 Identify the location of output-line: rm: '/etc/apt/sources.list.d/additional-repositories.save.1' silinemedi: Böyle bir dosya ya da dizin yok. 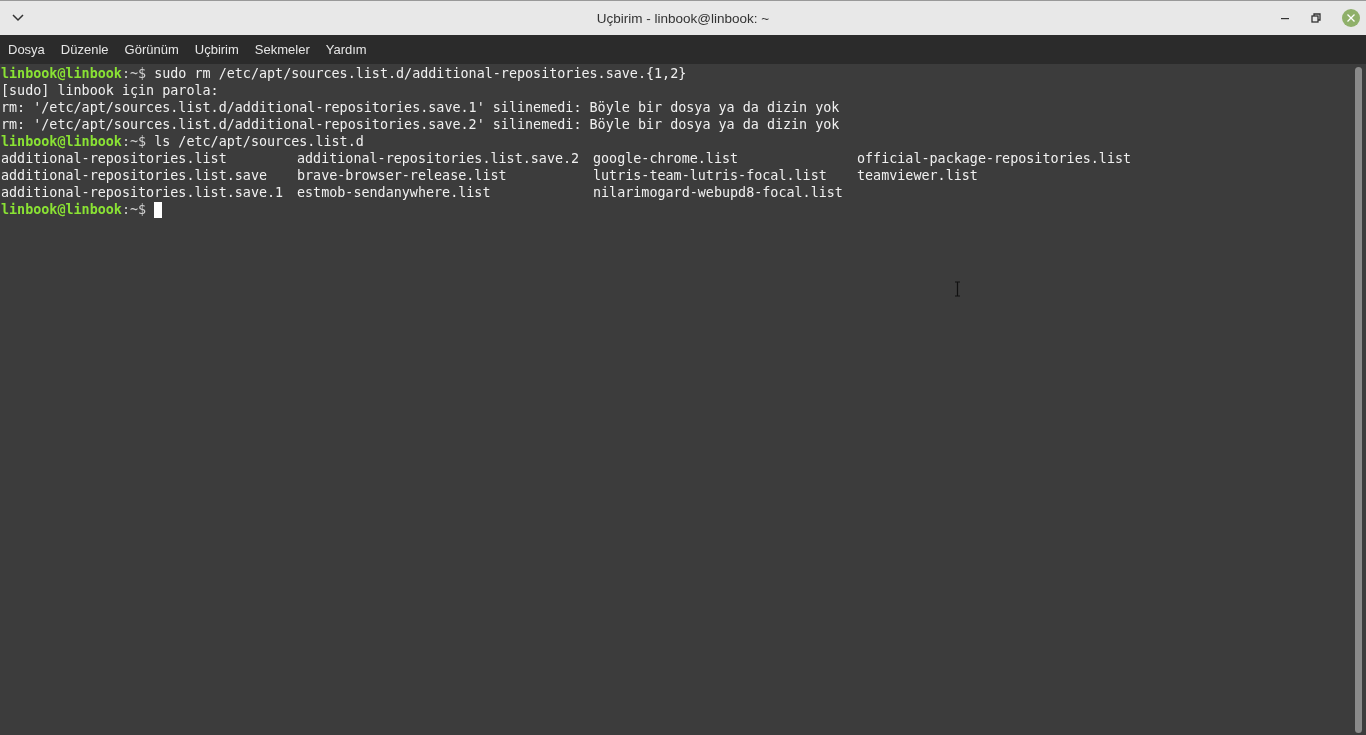
(421, 107).